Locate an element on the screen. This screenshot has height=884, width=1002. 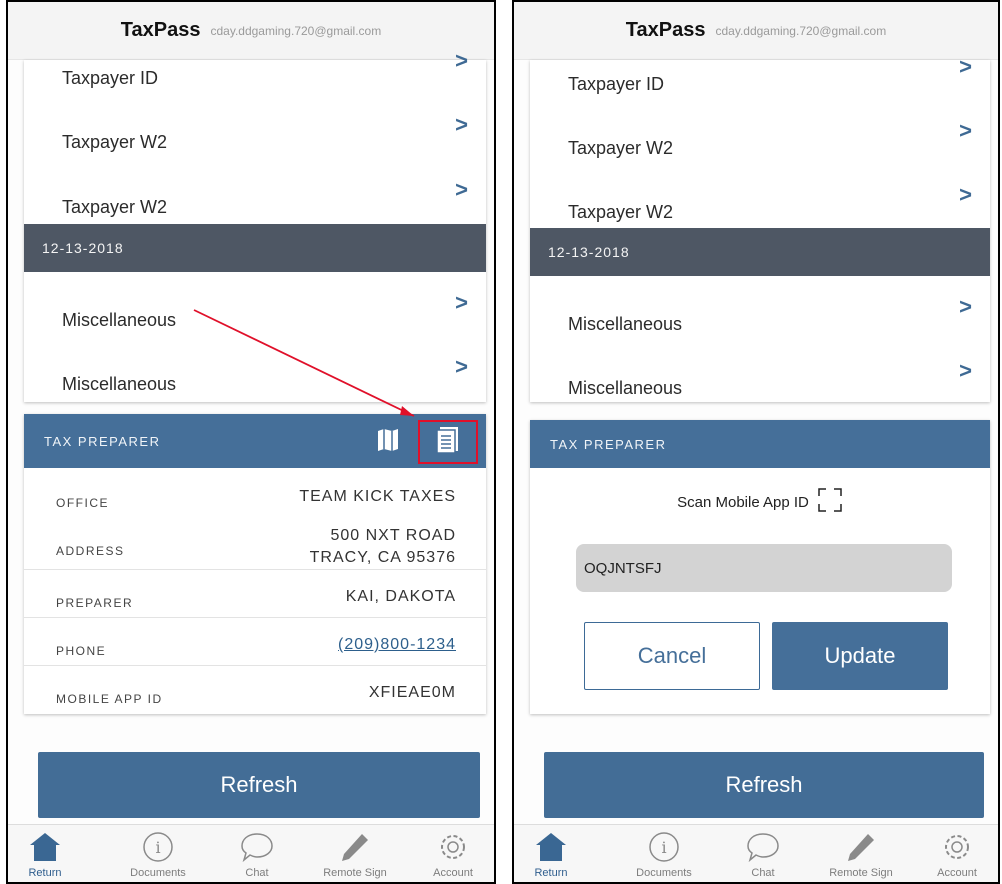
mobile-app-id-label: MOBILE APP ID is located at coordinates (109, 699).